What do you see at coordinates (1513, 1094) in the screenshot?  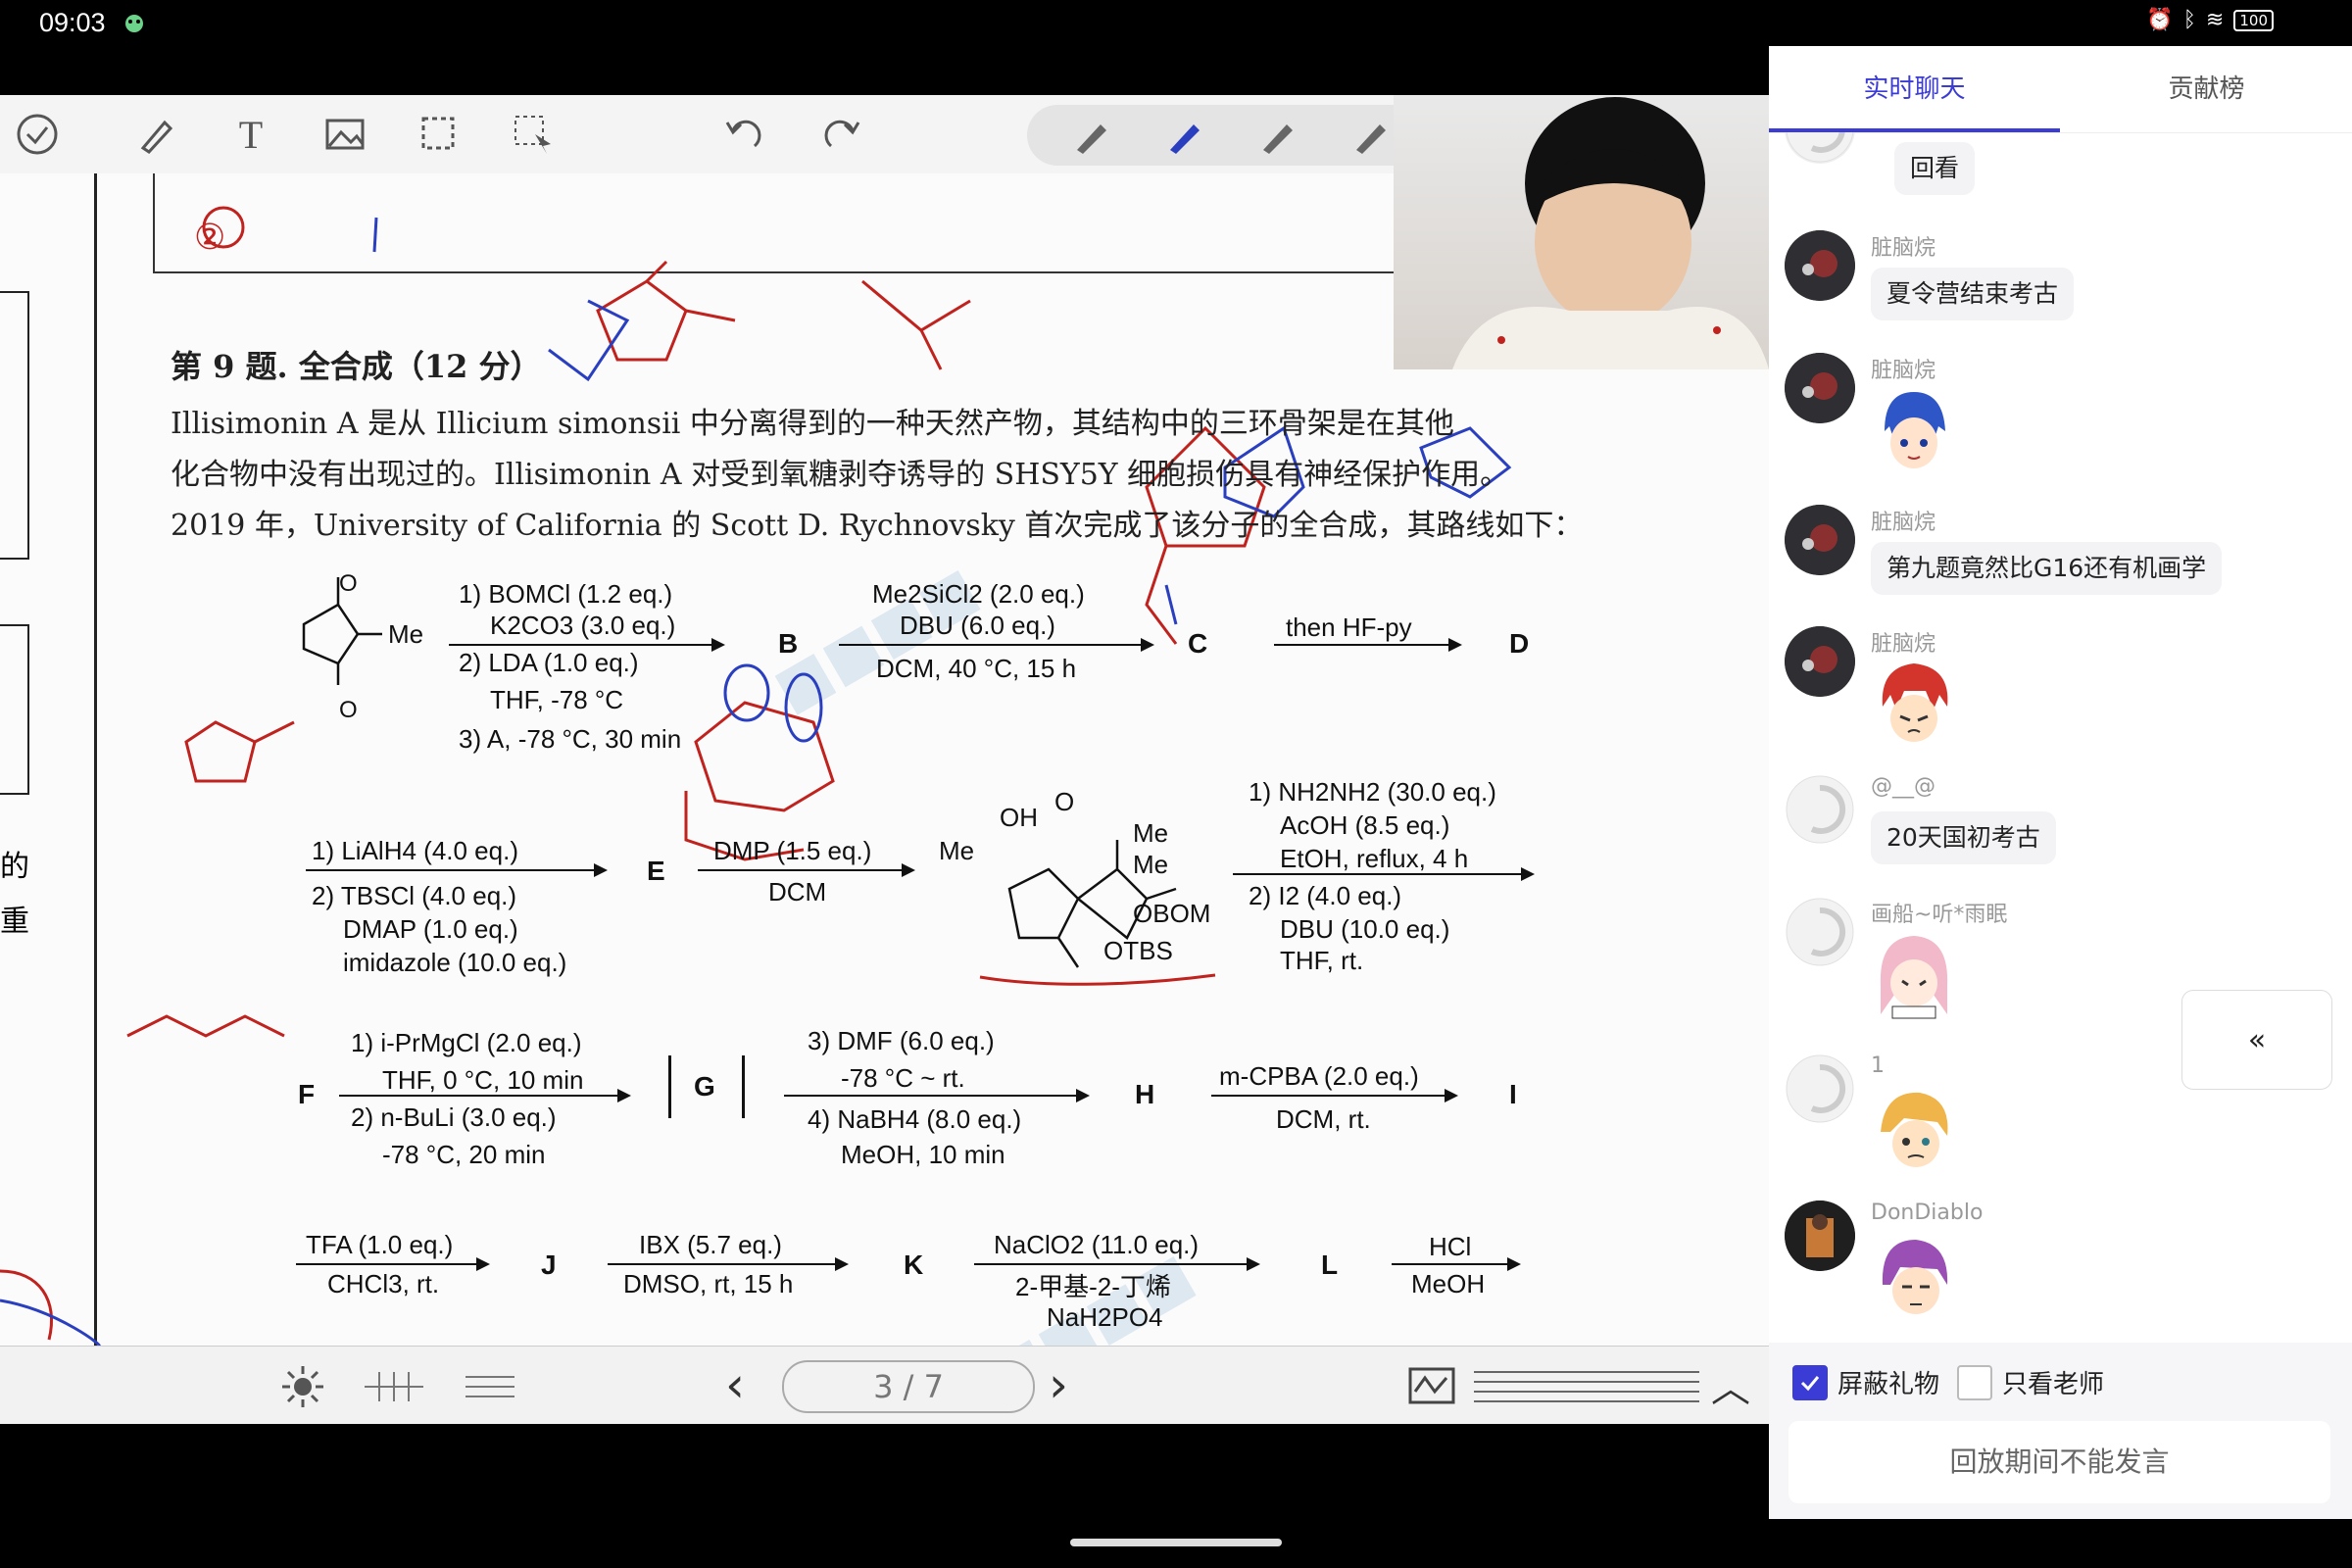 I see `compound-label: I` at bounding box center [1513, 1094].